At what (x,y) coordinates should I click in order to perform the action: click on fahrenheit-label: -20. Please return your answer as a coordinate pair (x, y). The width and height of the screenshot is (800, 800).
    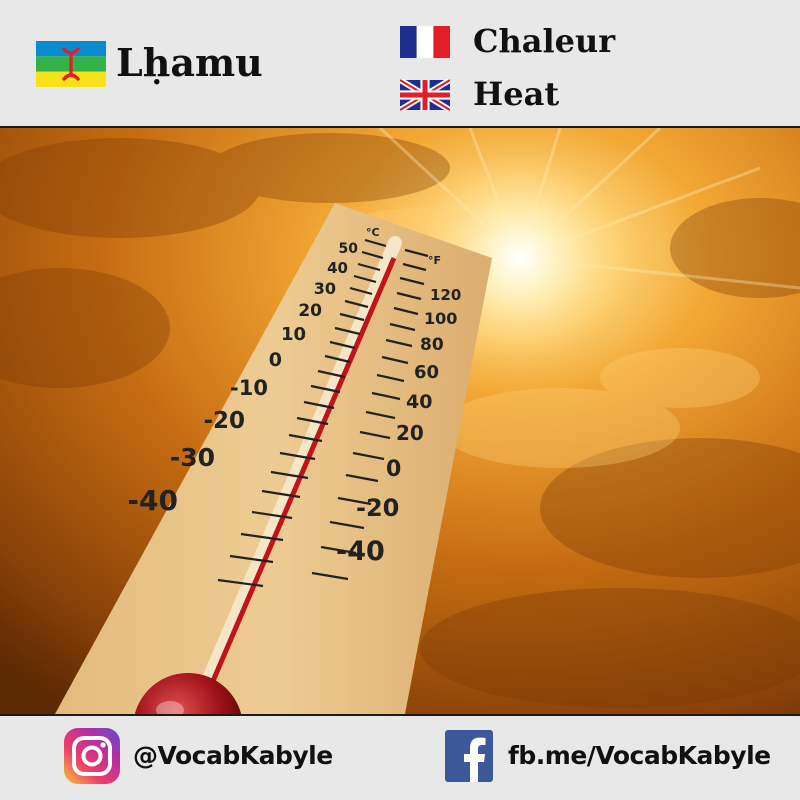
    Looking at the image, I should click on (377, 508).